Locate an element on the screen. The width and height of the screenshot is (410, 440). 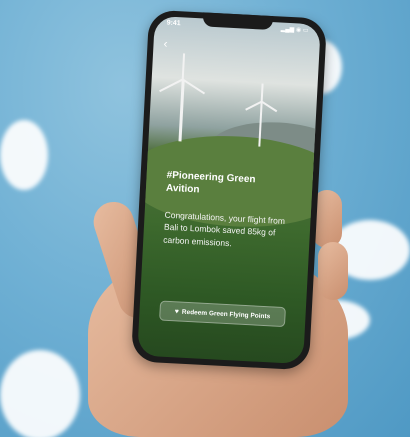
status-icons: ▂▄▆ ◉ ▭ is located at coordinates (294, 30).